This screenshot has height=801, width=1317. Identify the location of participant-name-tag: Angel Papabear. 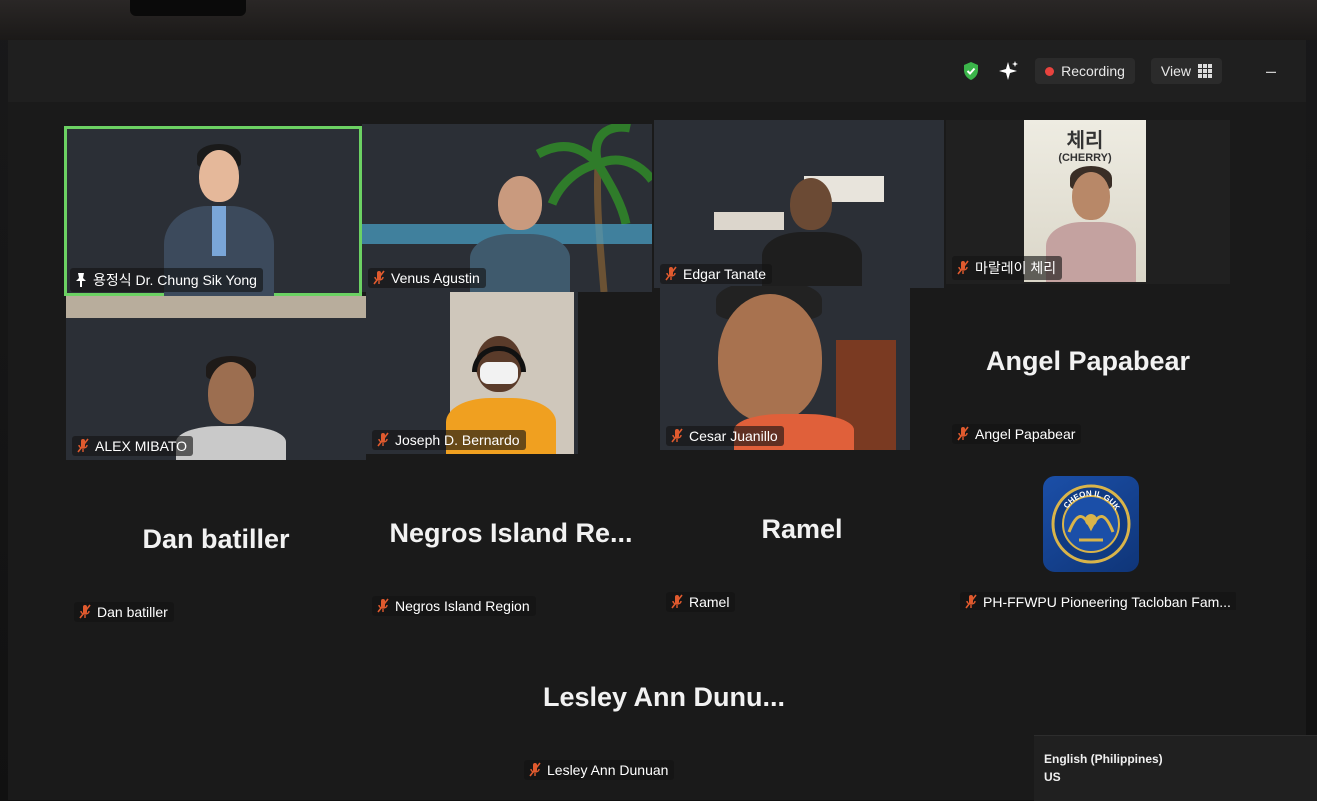
(1017, 434).